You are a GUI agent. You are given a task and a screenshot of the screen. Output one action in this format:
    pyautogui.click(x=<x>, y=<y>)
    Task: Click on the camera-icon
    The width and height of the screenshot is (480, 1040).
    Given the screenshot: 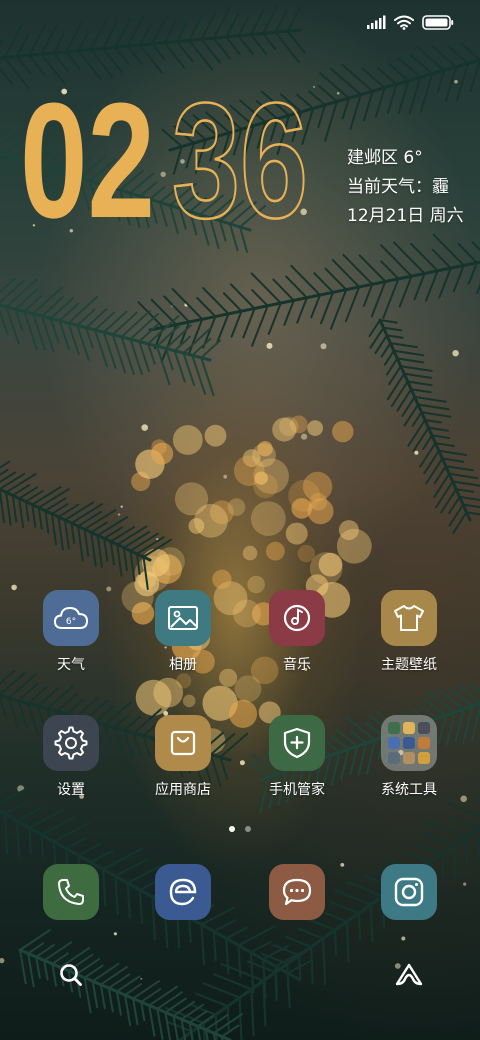 What is the action you would take?
    pyautogui.click(x=409, y=892)
    